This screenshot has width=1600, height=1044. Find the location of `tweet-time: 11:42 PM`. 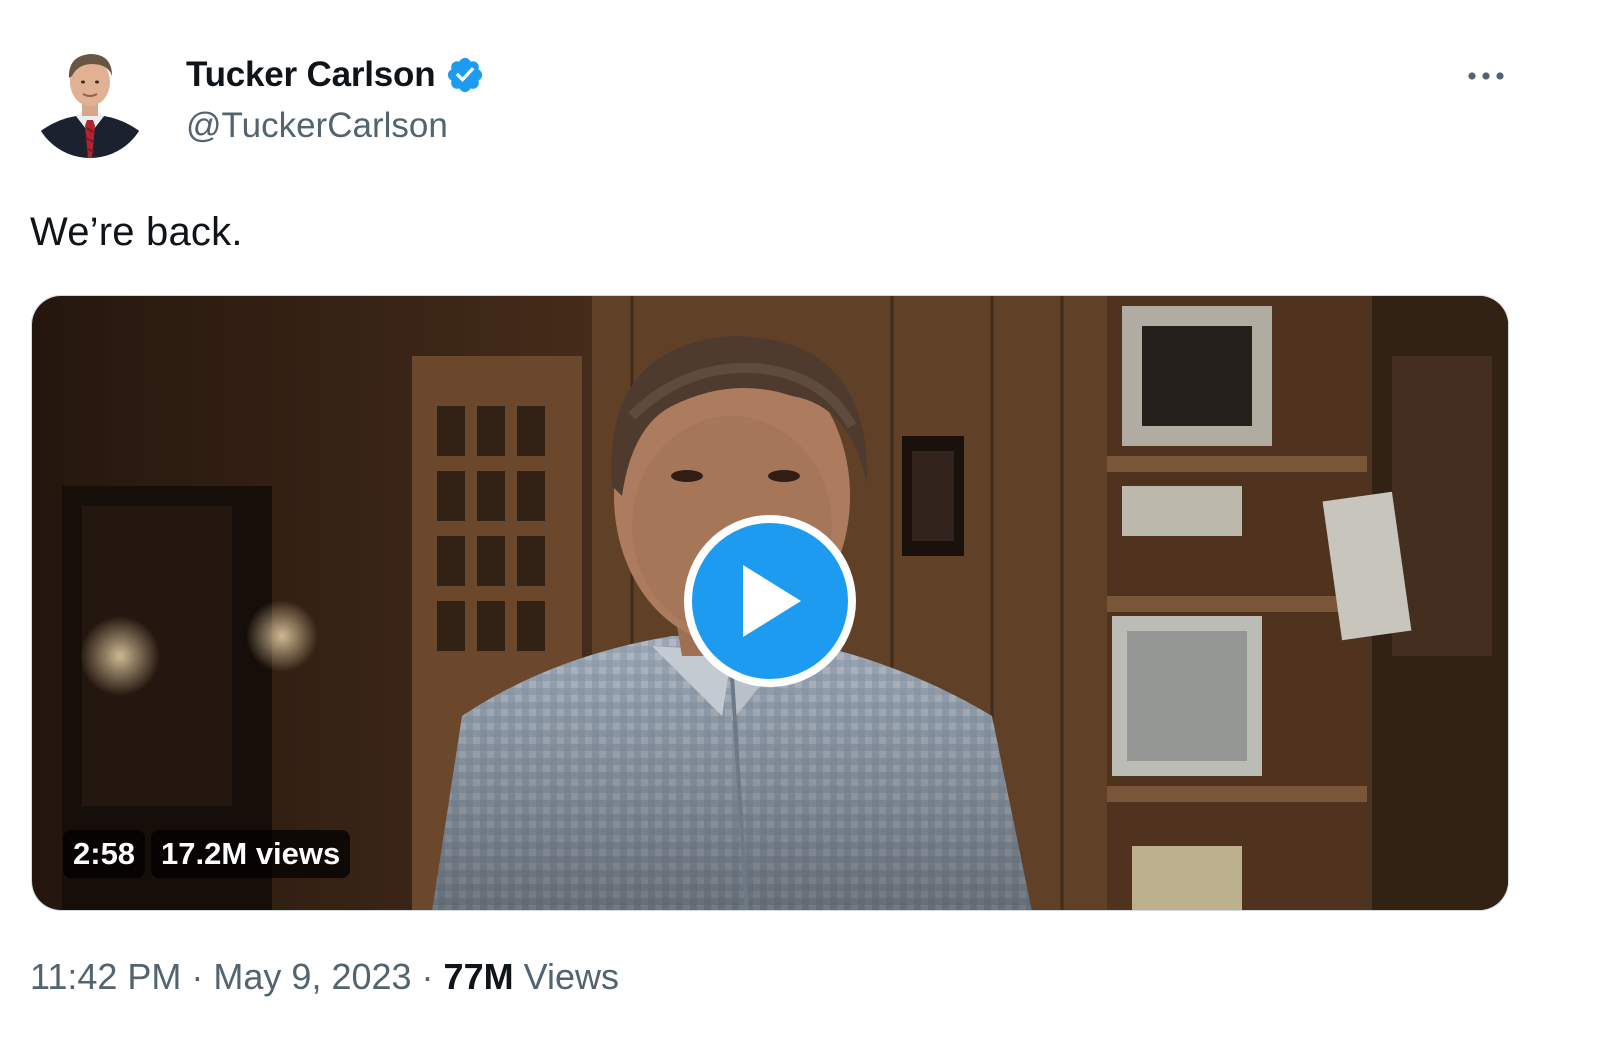

tweet-time: 11:42 PM is located at coordinates (105, 977).